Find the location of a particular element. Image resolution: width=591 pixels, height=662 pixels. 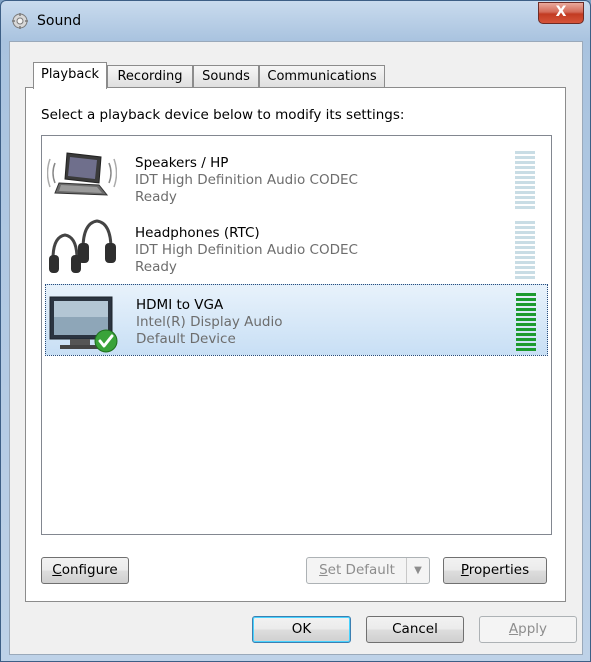

tab-sounds: Sounds is located at coordinates (226, 76).